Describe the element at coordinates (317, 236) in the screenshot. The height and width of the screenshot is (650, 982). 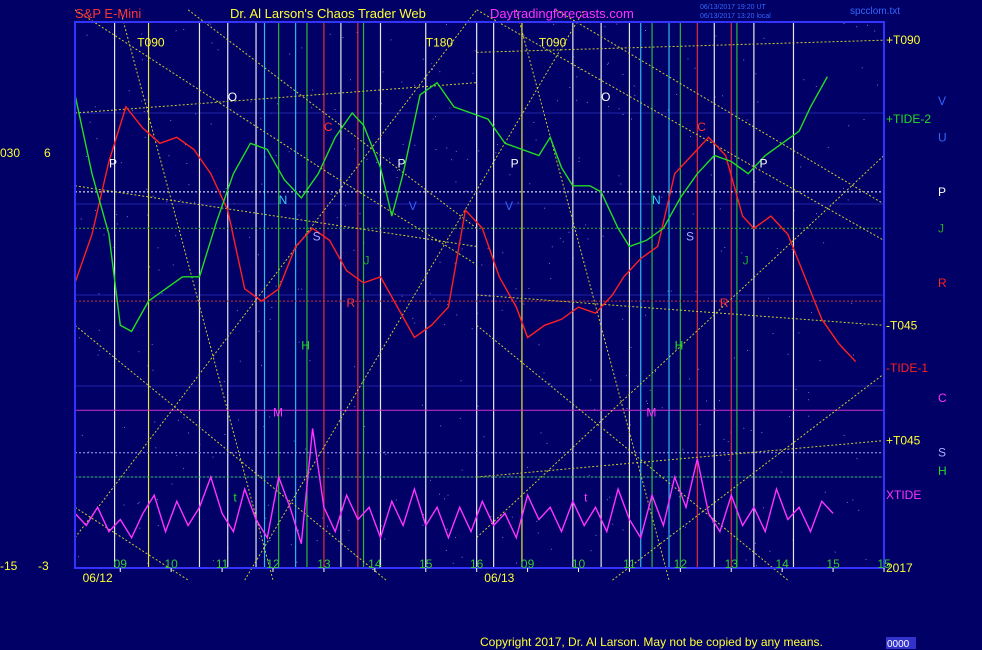
I see `chart-marker: S` at that location.